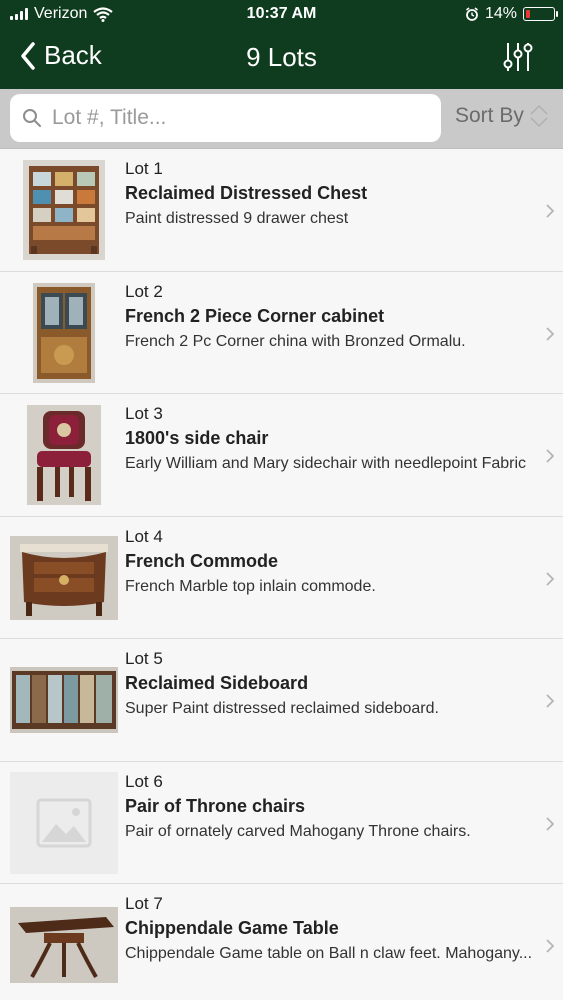  Describe the element at coordinates (144, 658) in the screenshot. I see `lot-number: Lot 5` at that location.